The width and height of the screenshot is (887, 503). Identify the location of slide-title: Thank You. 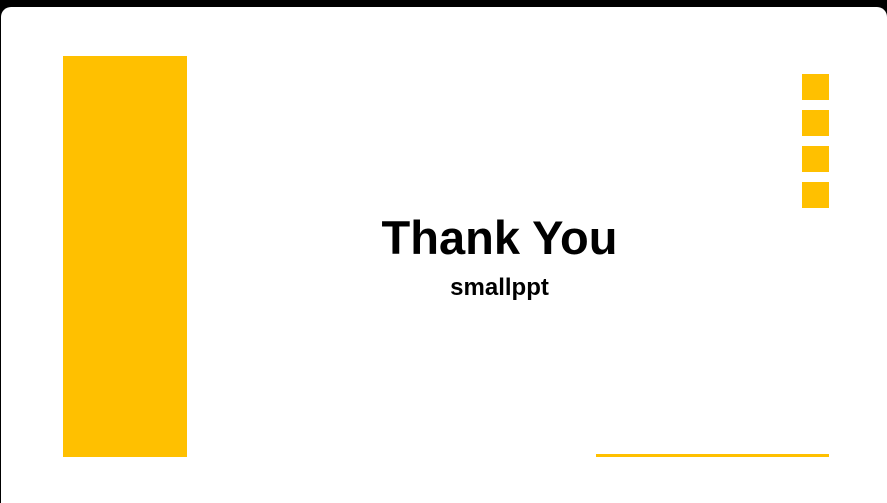
(499, 237).